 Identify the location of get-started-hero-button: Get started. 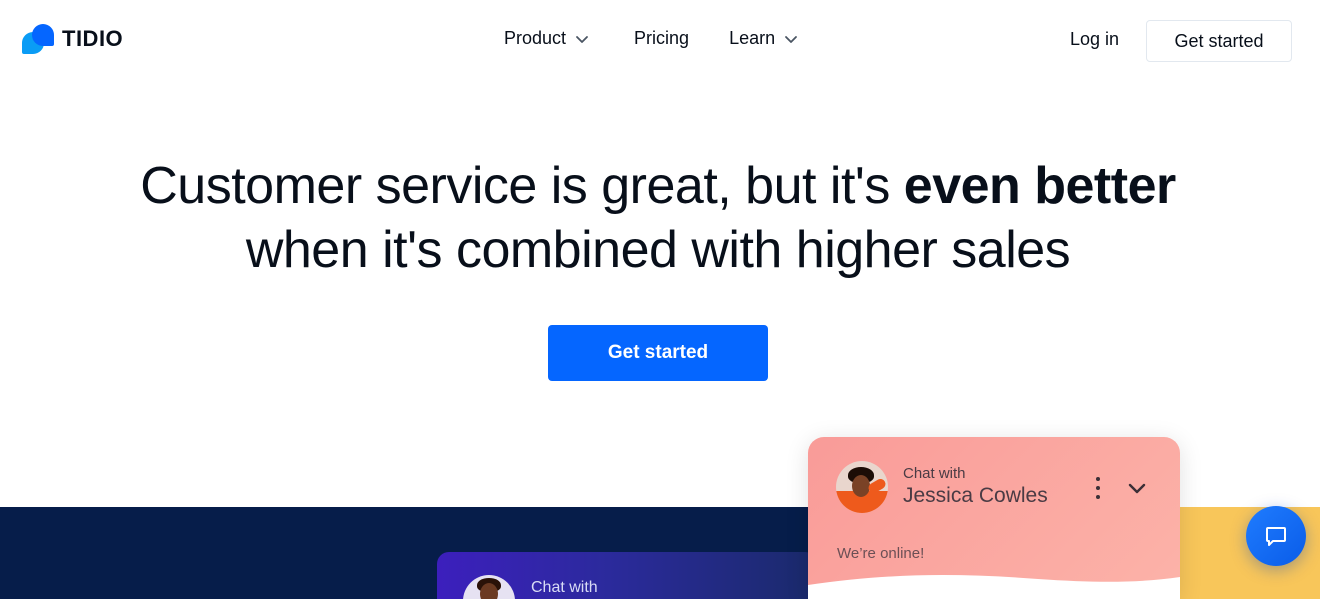
(658, 353).